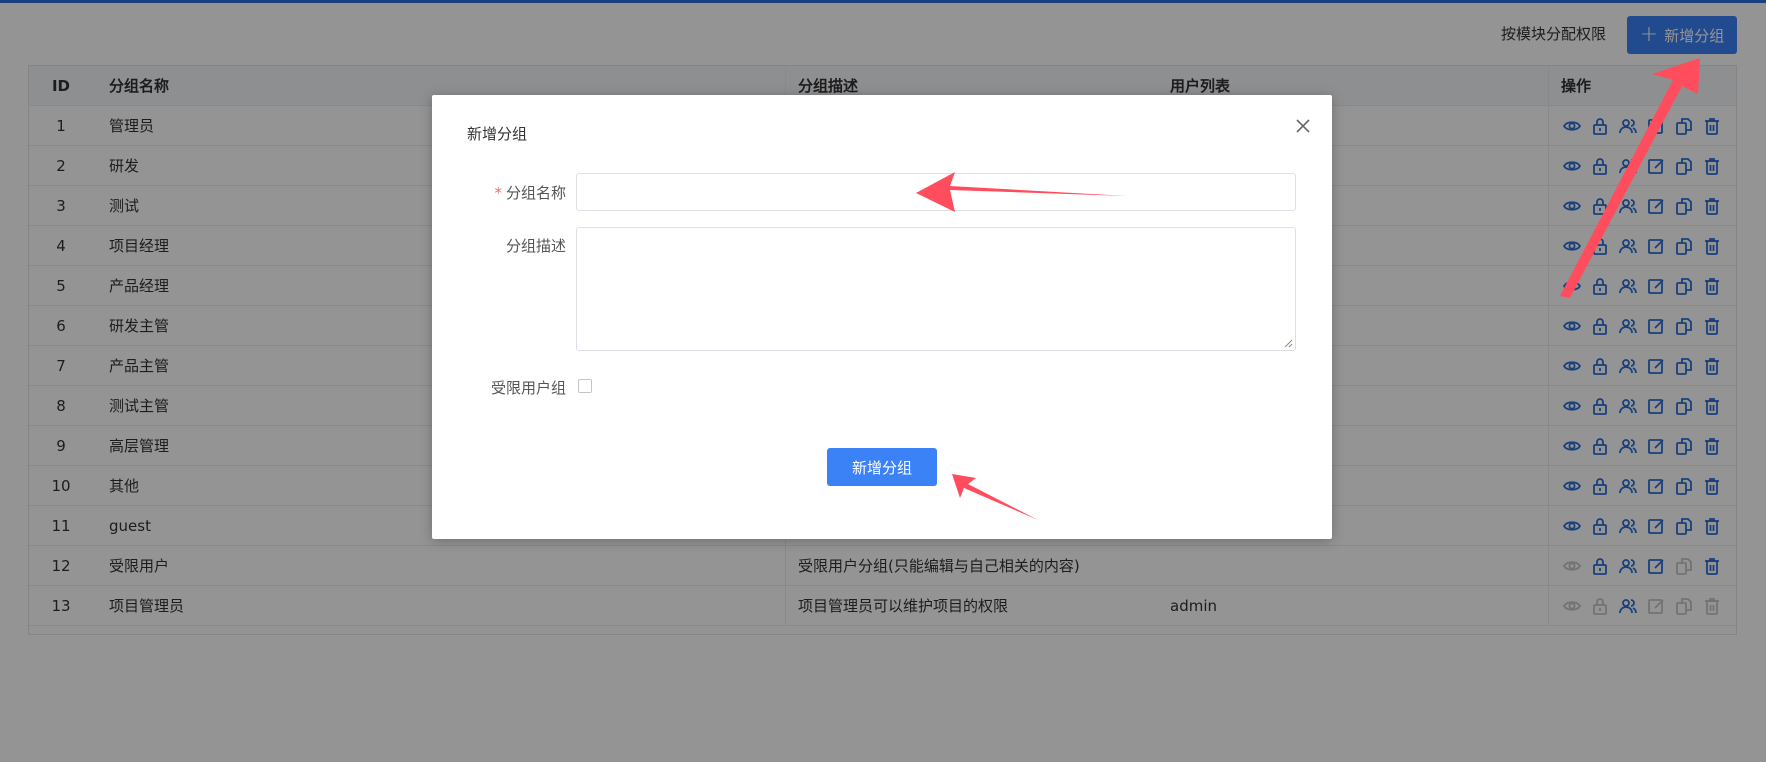 The height and width of the screenshot is (762, 1766). I want to click on group-name-label-text: 分组名称, so click(535, 193).